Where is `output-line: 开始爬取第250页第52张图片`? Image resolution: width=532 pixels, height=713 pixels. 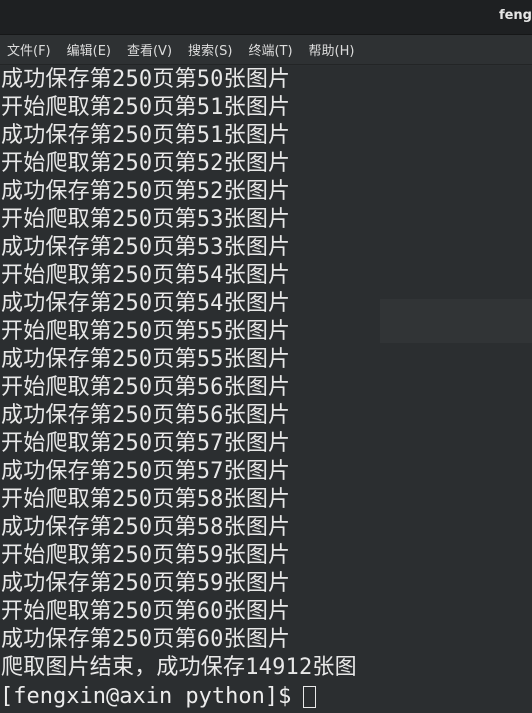 output-line: 开始爬取第250页第52张图片 is located at coordinates (146, 163).